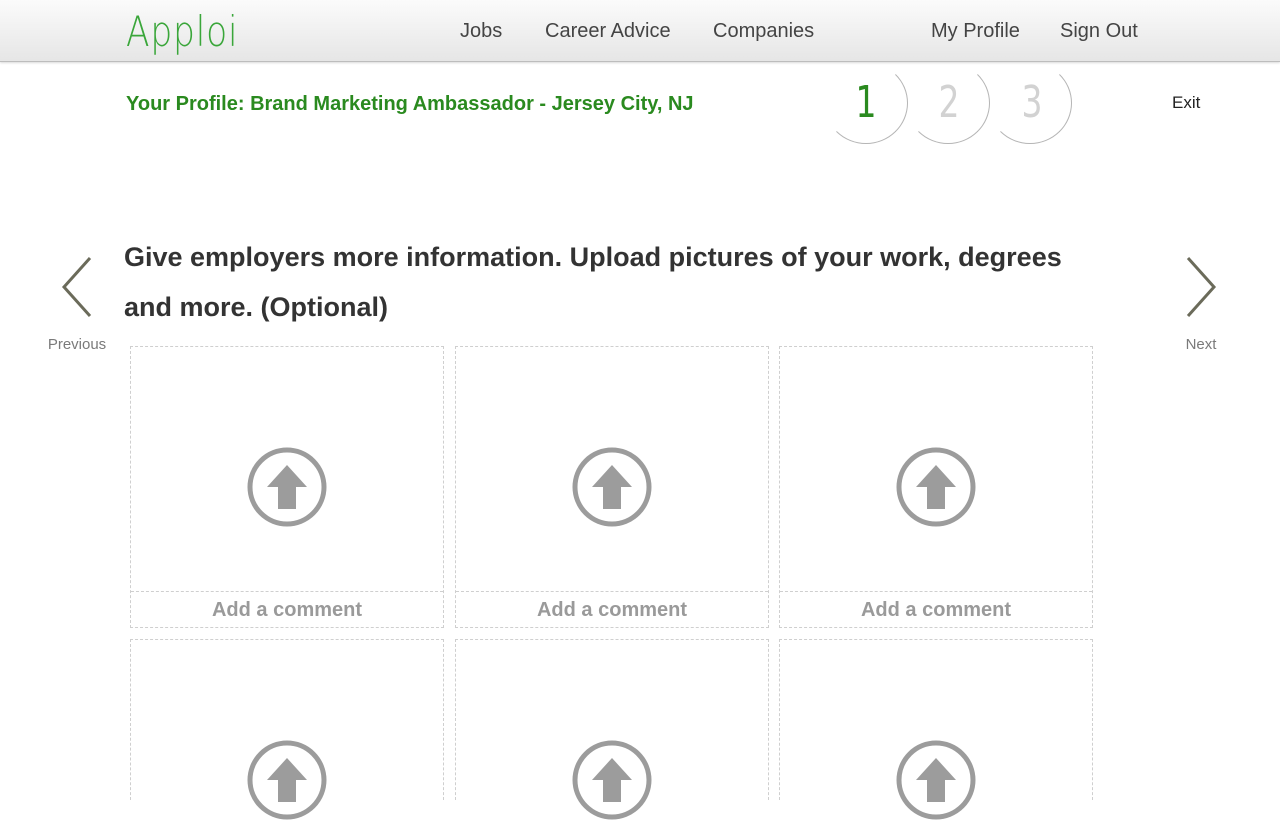 The width and height of the screenshot is (1280, 820). I want to click on nav-my-profile-link: My Profile, so click(975, 31).